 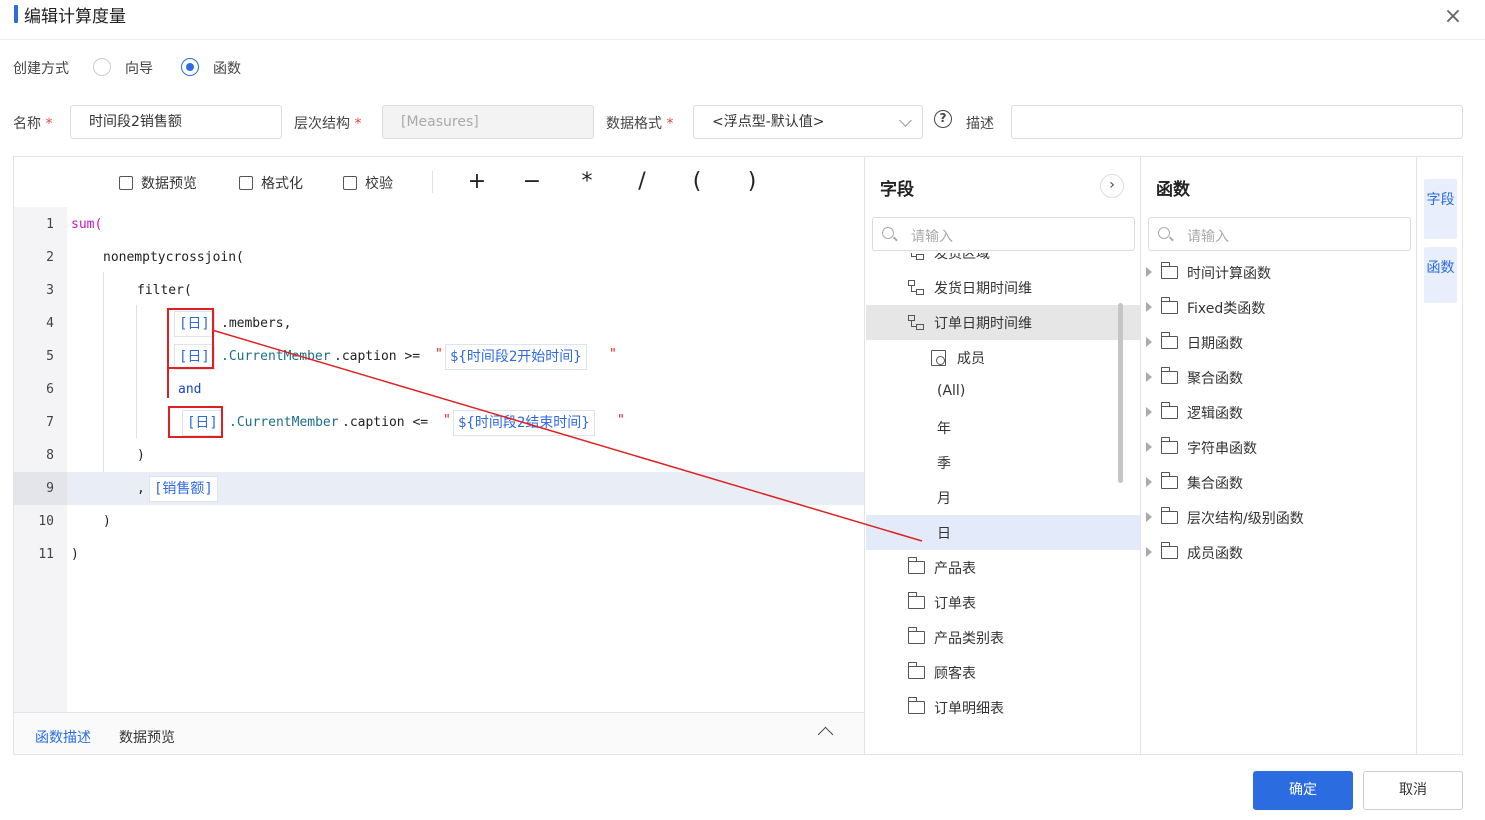 I want to click on line-number: 9, so click(x=50, y=488).